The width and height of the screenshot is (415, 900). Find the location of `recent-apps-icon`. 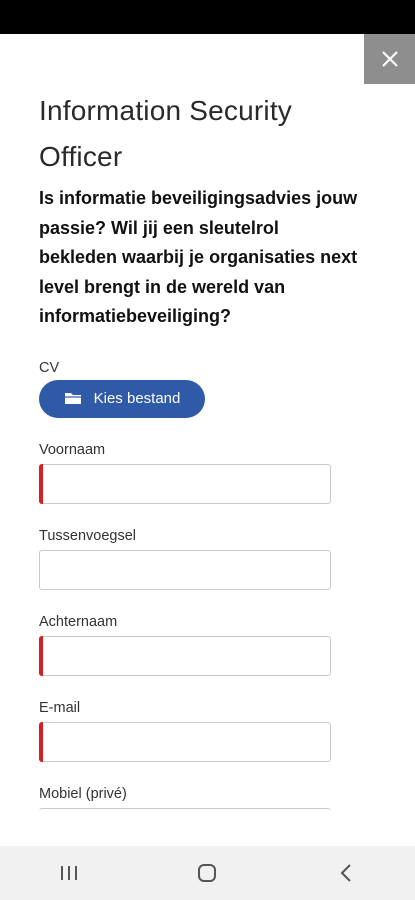

recent-apps-icon is located at coordinates (69, 873).